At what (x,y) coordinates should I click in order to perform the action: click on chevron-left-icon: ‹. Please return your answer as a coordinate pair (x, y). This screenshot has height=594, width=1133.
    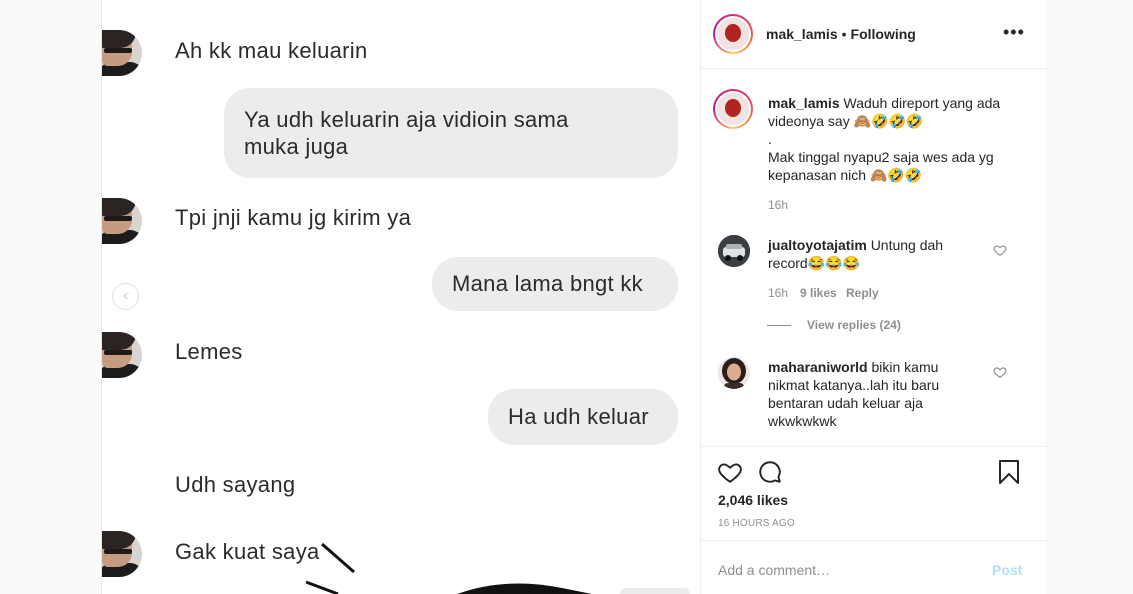
    Looking at the image, I should click on (125, 295).